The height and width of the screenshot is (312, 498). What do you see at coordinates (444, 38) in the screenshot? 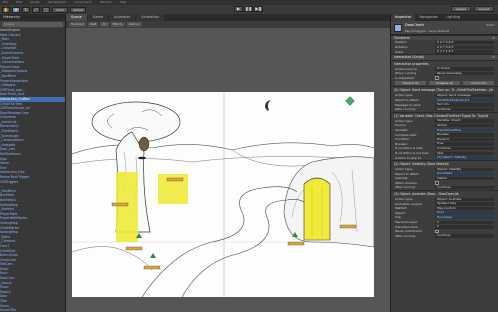
I see `transform-component-header: Transform ⚙` at bounding box center [444, 38].